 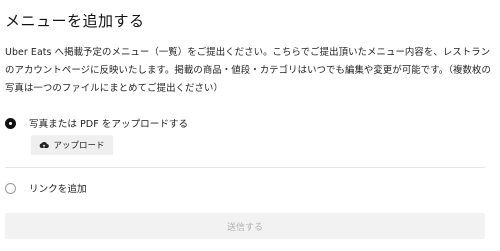 What do you see at coordinates (10, 123) in the screenshot?
I see `radio-upload-photo-pdf` at bounding box center [10, 123].